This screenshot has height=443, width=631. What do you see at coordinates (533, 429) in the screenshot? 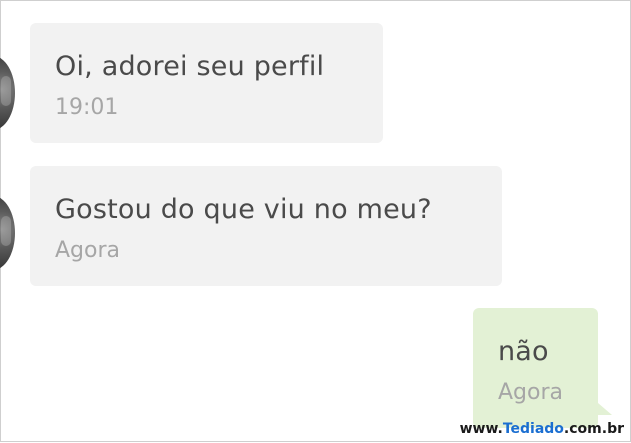
I see `watermark-brand: Tediado` at bounding box center [533, 429].